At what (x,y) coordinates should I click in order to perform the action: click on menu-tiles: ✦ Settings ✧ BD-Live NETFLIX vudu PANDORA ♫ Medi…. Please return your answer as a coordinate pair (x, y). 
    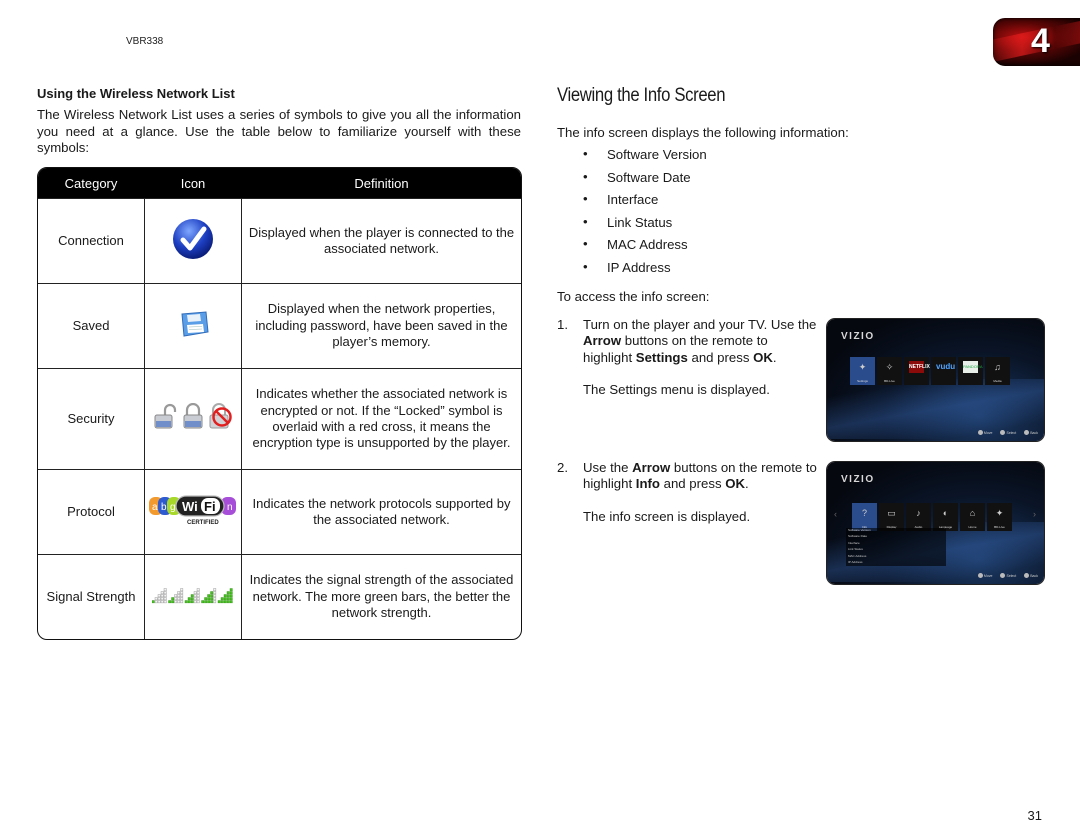
    Looking at the image, I should click on (930, 371).